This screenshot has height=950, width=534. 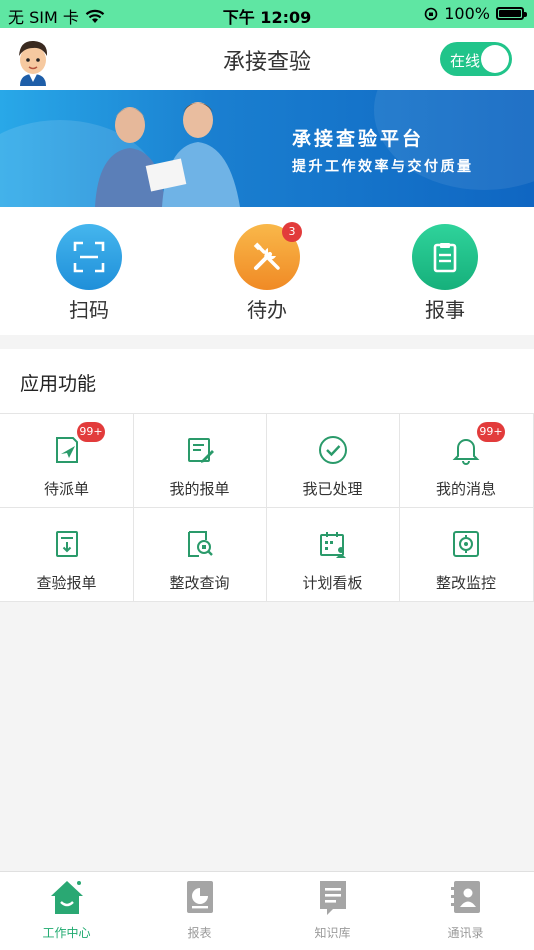 I want to click on todo-button: 3, so click(x=268, y=256).